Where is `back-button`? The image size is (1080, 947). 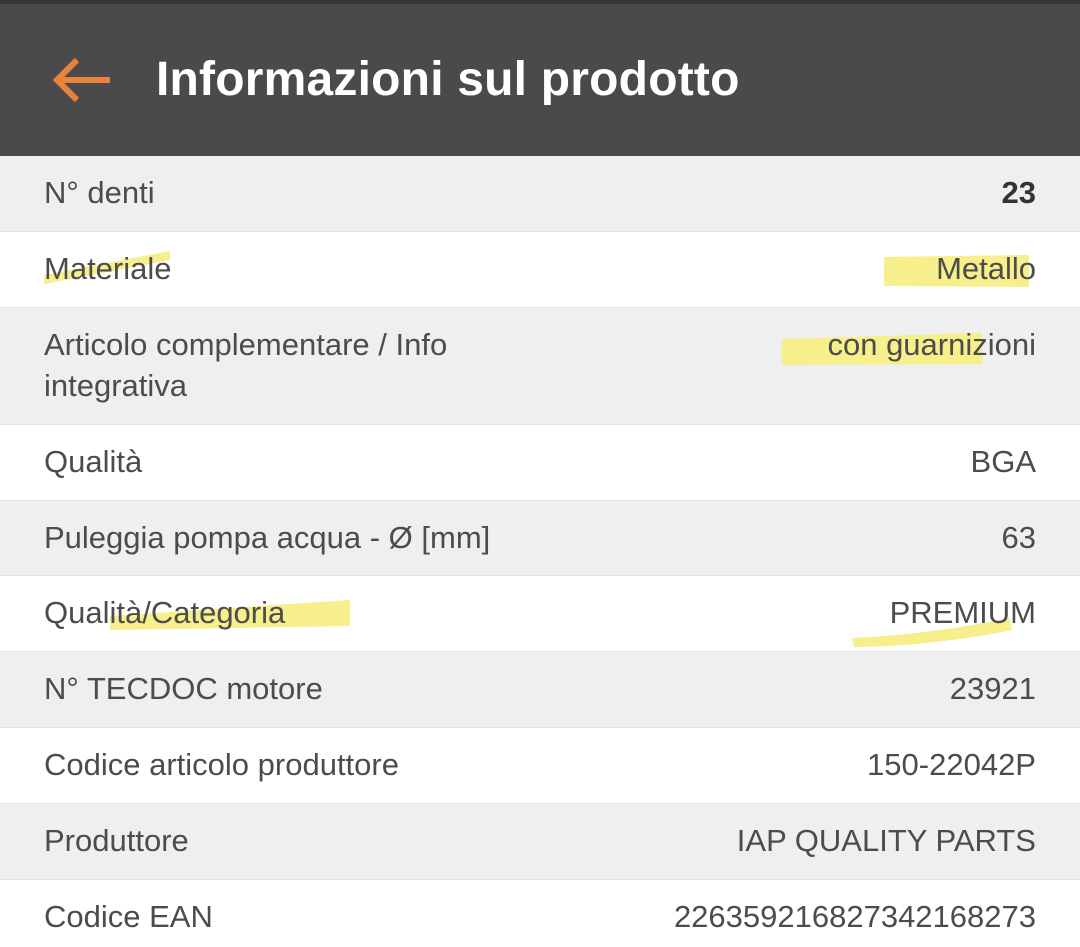 back-button is located at coordinates (83, 80).